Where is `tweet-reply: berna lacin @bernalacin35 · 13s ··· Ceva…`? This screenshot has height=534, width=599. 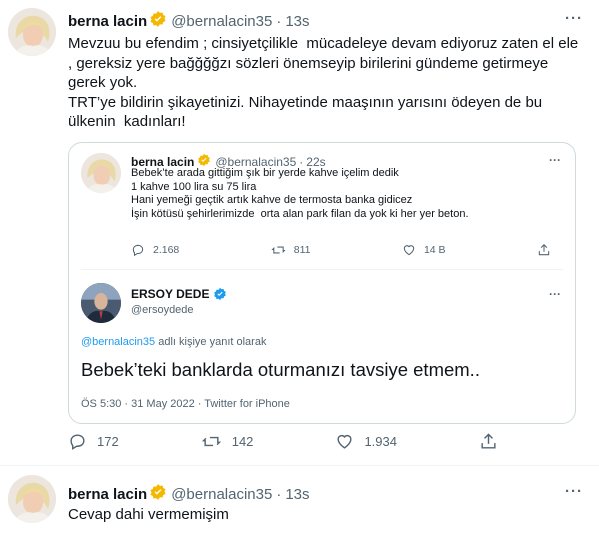 tweet-reply: berna lacin @bernalacin35 · 13s ··· Ceva… is located at coordinates (299, 500).